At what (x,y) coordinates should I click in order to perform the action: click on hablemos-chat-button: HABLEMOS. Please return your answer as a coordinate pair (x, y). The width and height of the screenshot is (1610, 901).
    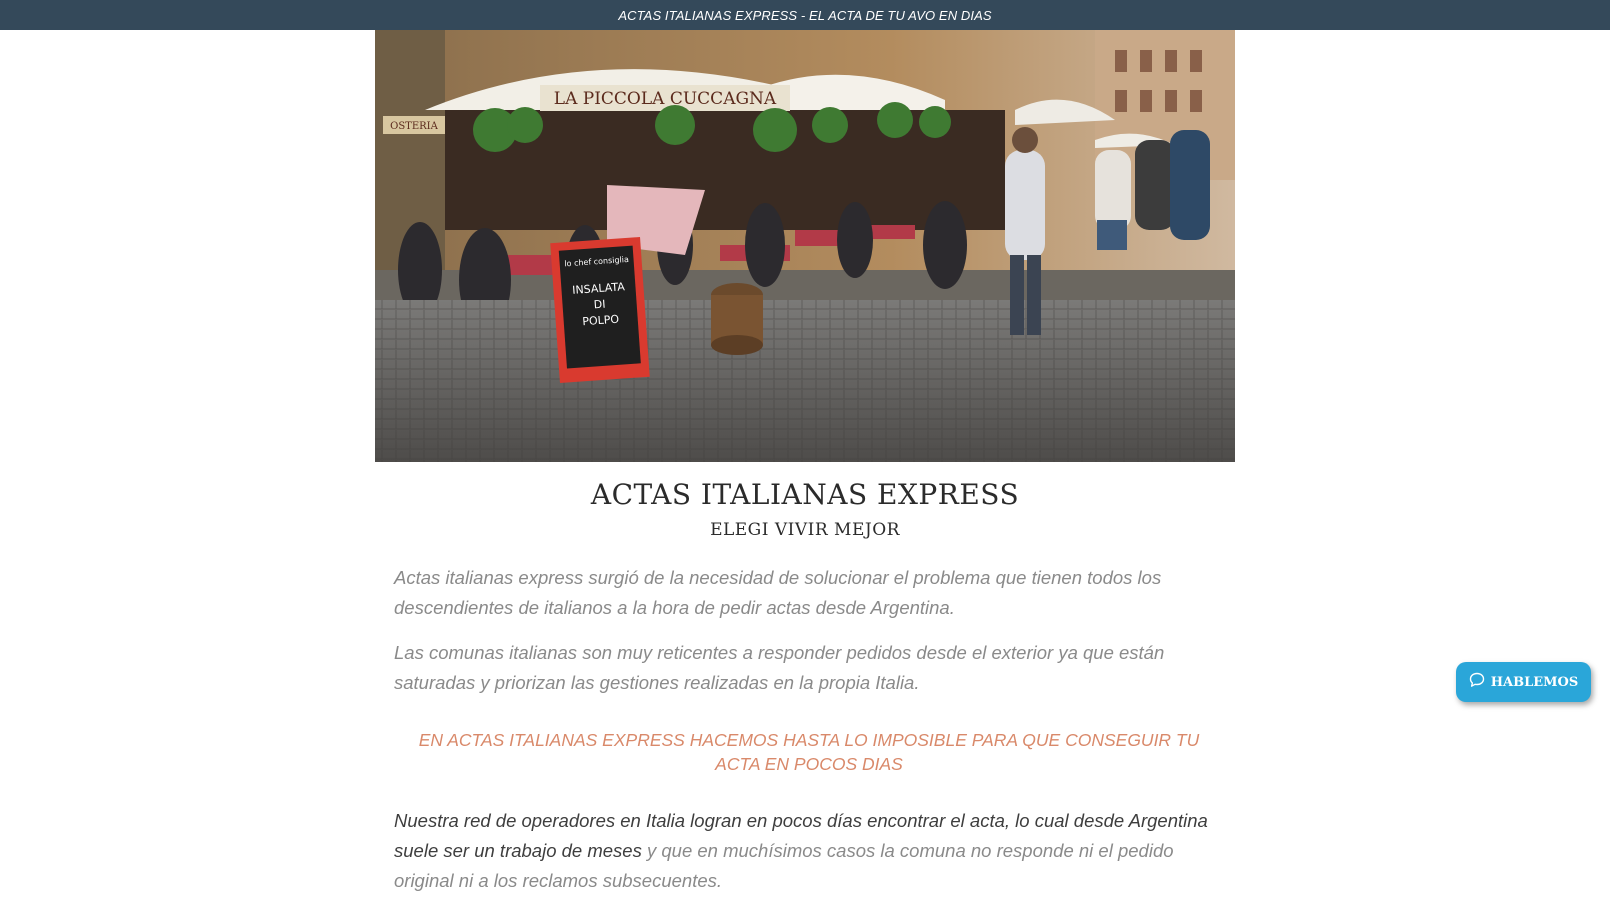
    Looking at the image, I should click on (1523, 682).